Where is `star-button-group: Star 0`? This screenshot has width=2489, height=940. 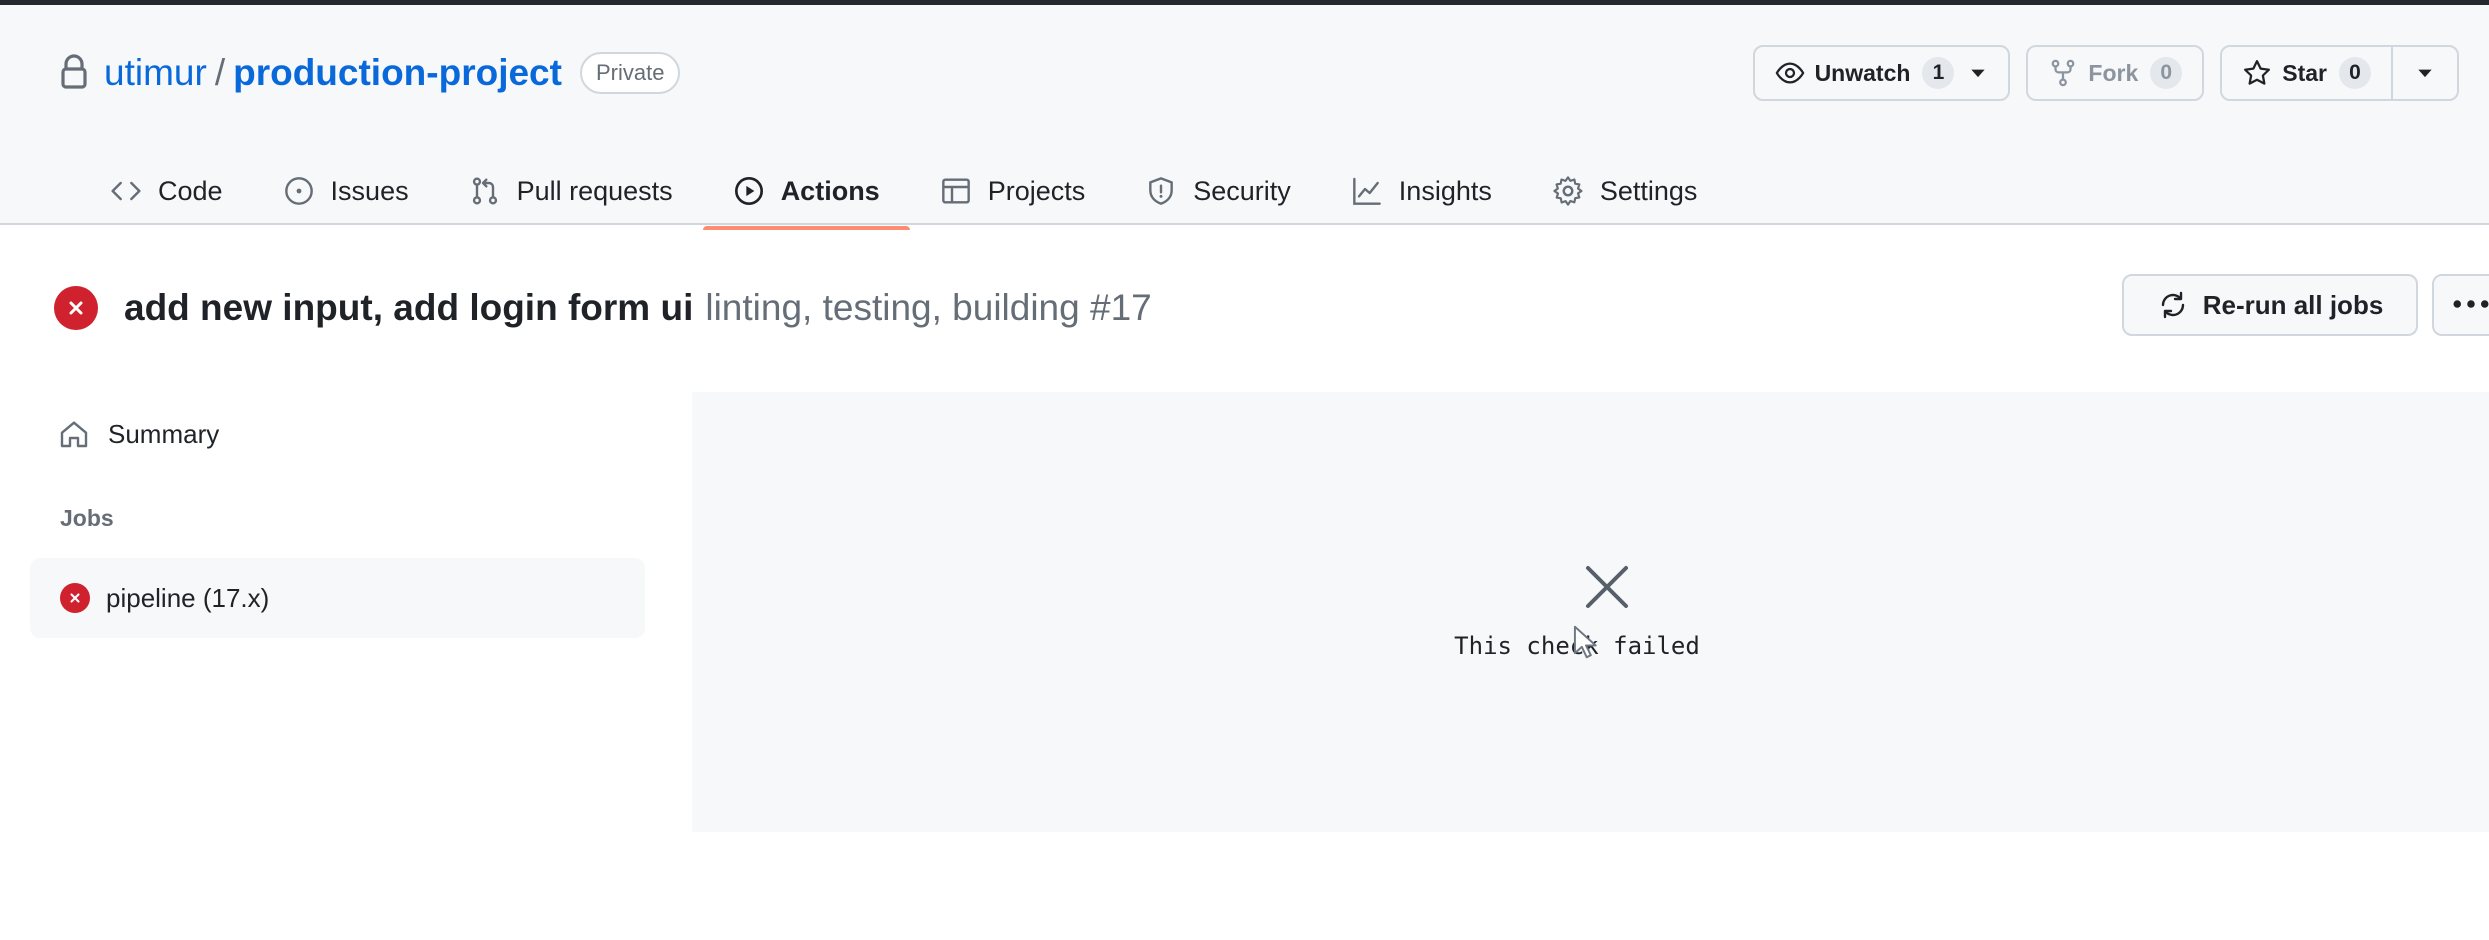 star-button-group: Star 0 is located at coordinates (2339, 73).